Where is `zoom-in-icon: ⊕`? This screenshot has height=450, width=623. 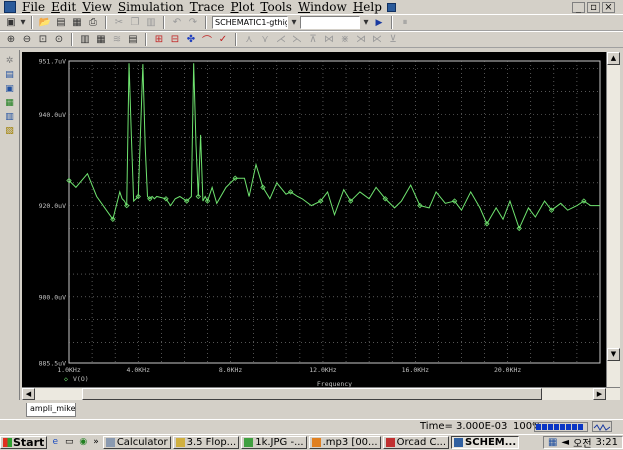
zoom-in-icon: ⊕ is located at coordinates (11, 39).